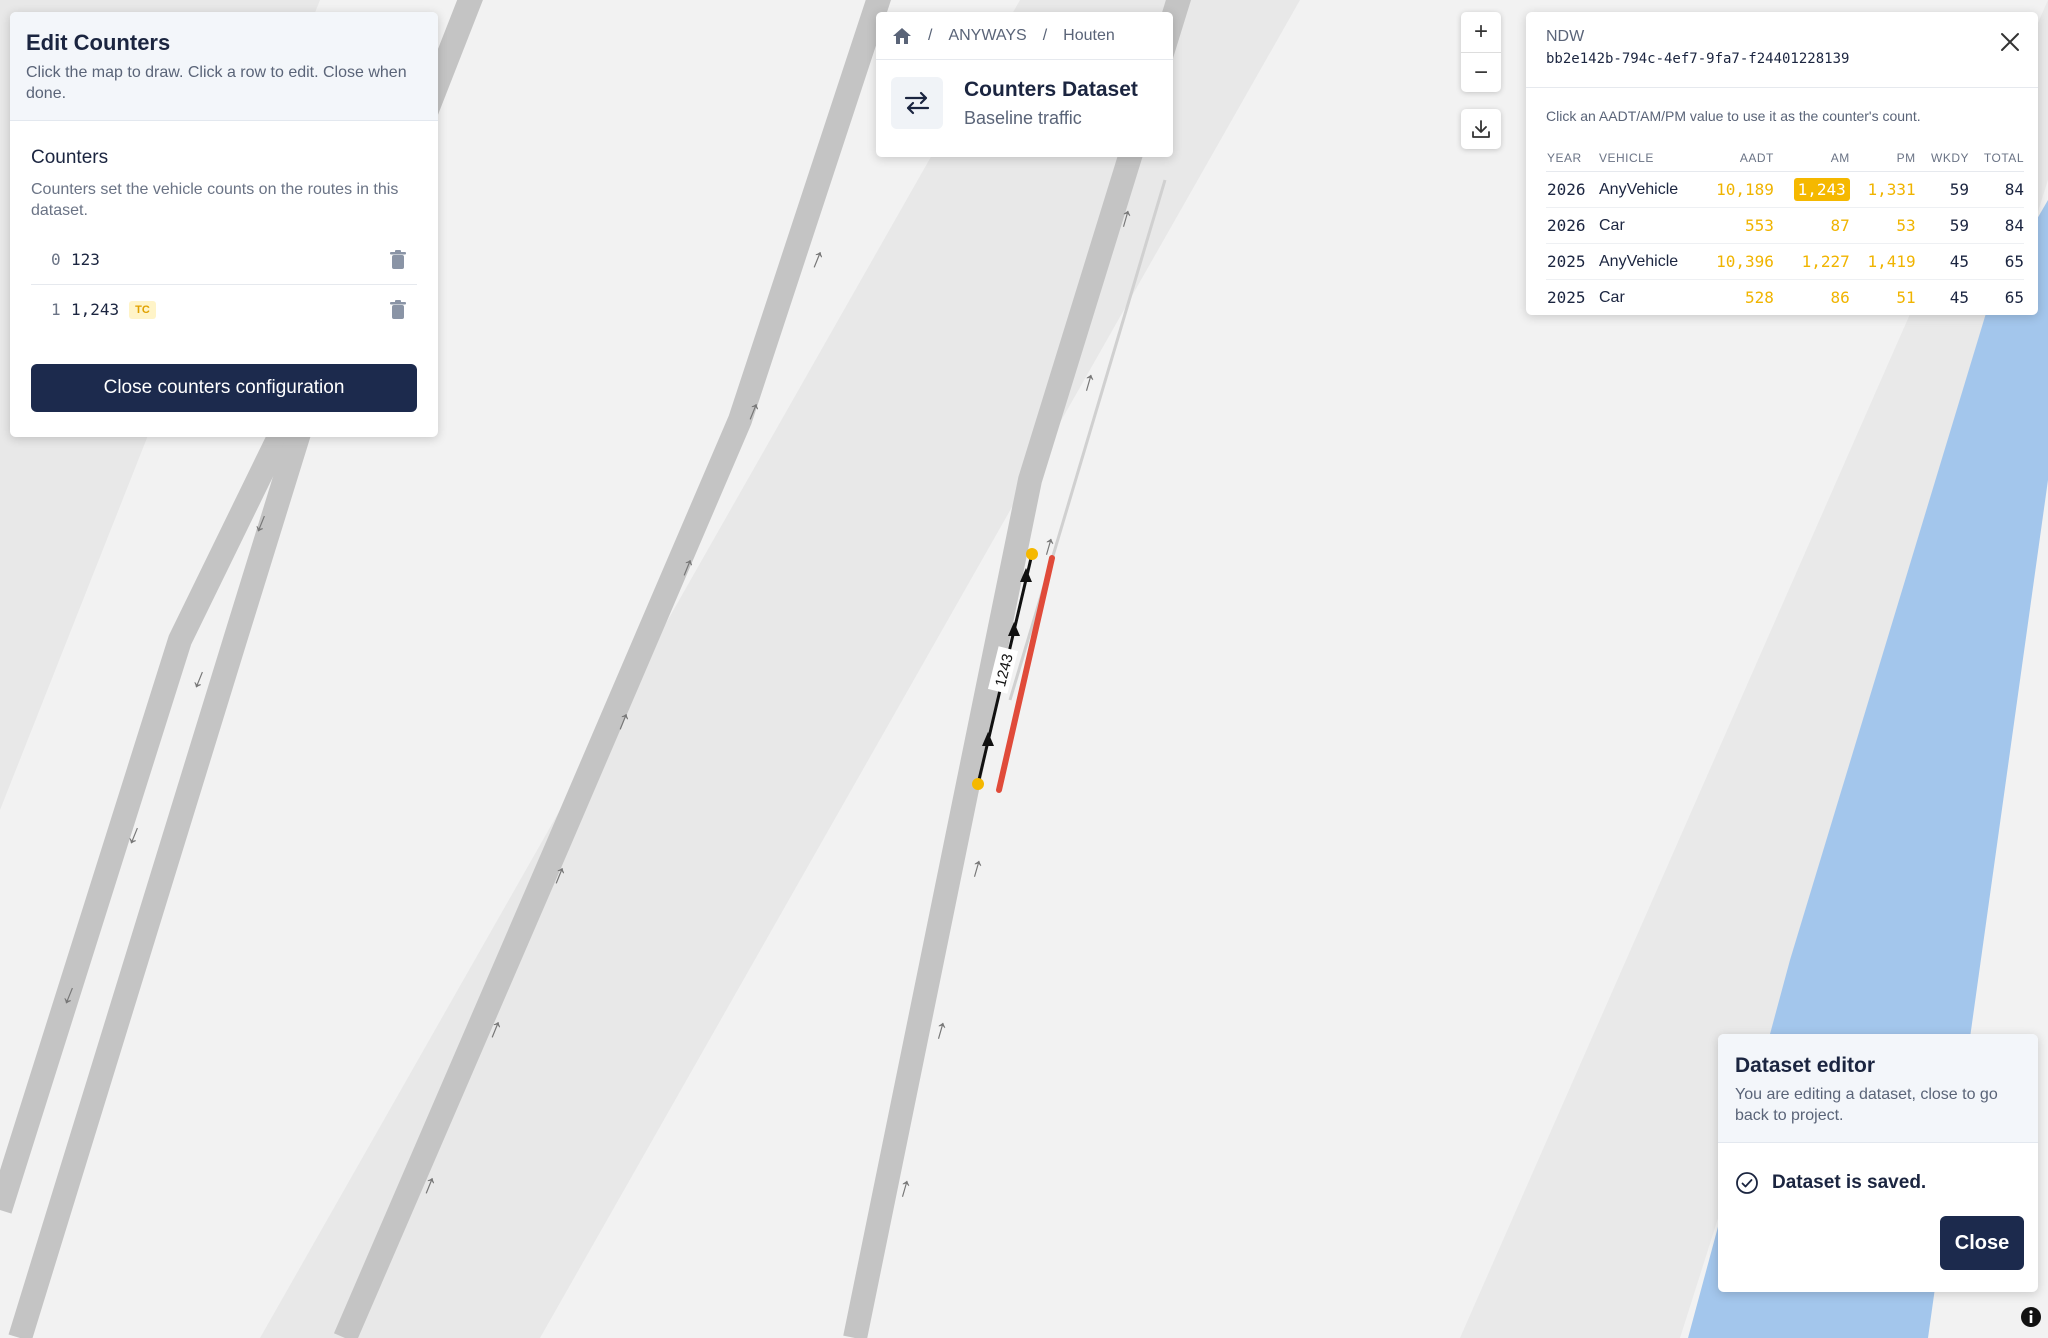 This screenshot has height=1338, width=2048. I want to click on breadcrumb: / ANYWAYS / Houten, so click(1024, 36).